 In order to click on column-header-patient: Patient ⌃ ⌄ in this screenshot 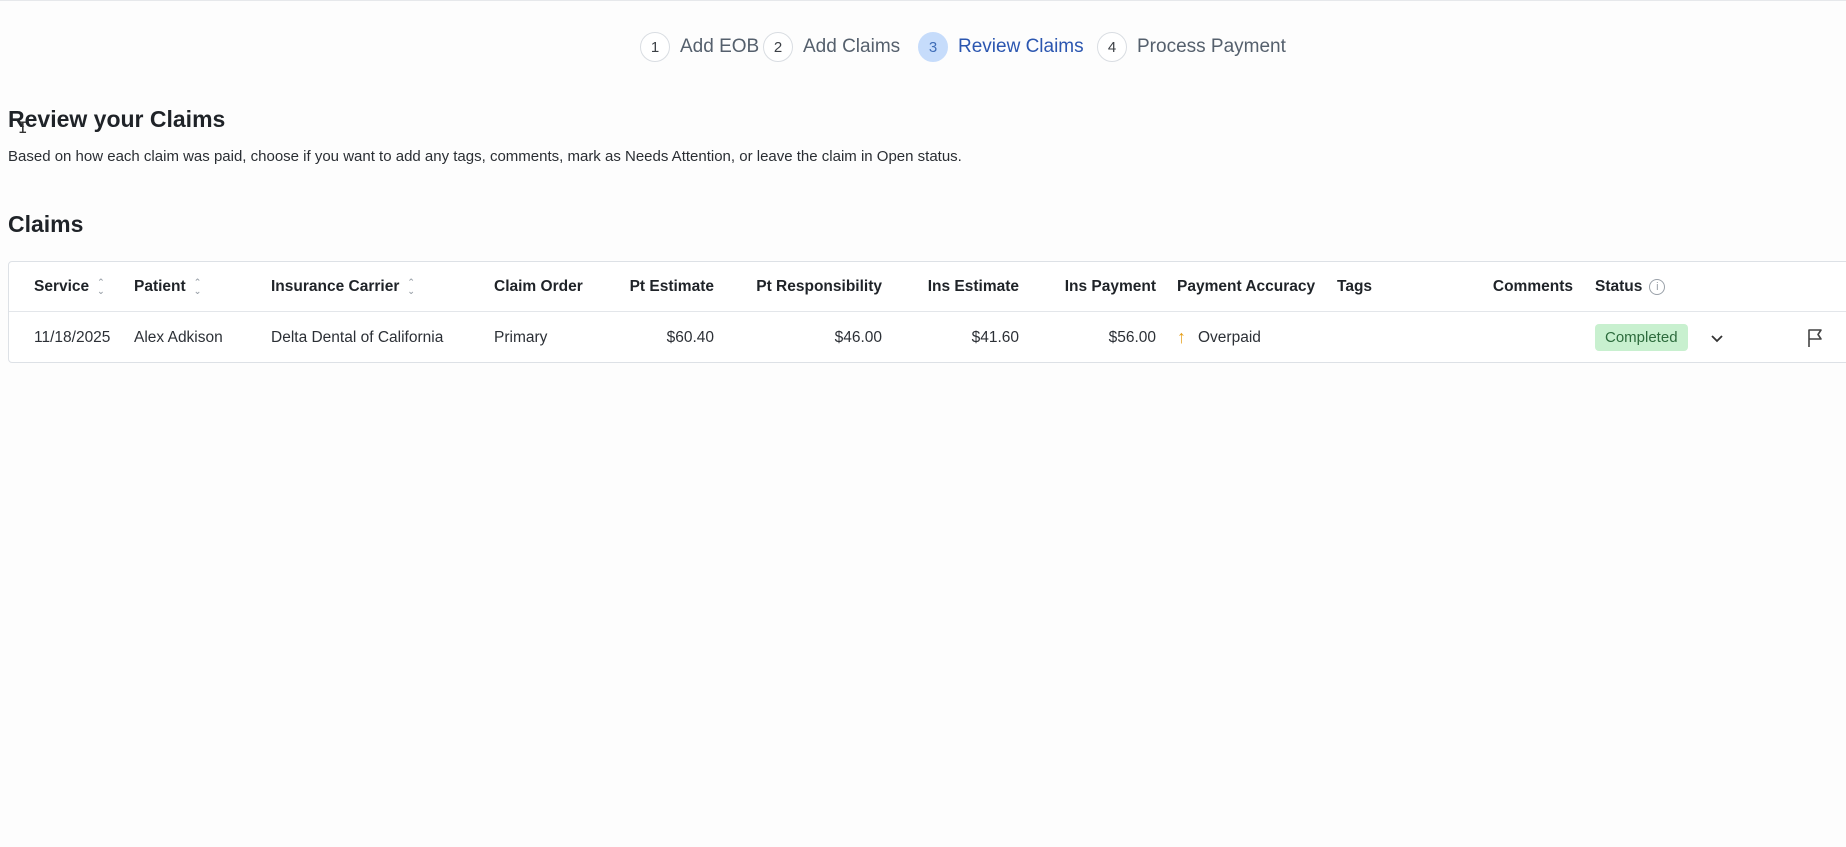, I will do `click(167, 286)`.